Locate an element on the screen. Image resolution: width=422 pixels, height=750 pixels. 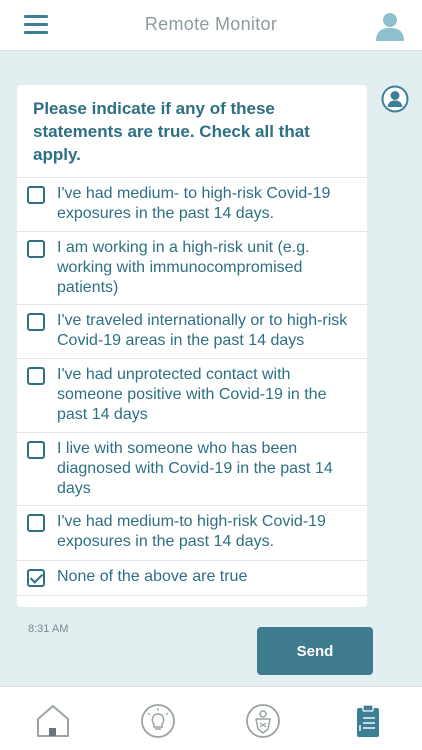
checkbox-checked is located at coordinates (36, 578).